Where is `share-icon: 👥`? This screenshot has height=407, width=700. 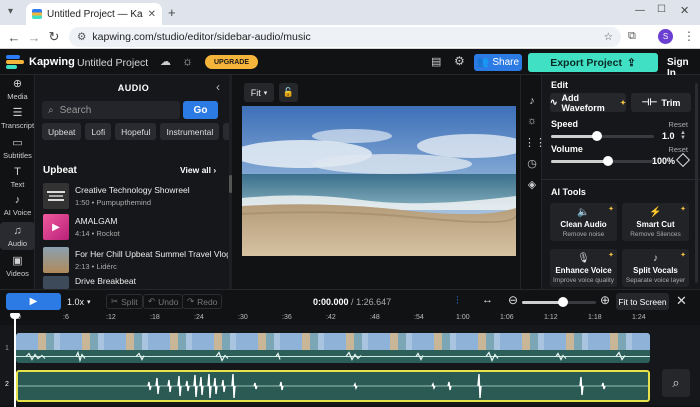 share-icon: 👥 is located at coordinates (483, 62).